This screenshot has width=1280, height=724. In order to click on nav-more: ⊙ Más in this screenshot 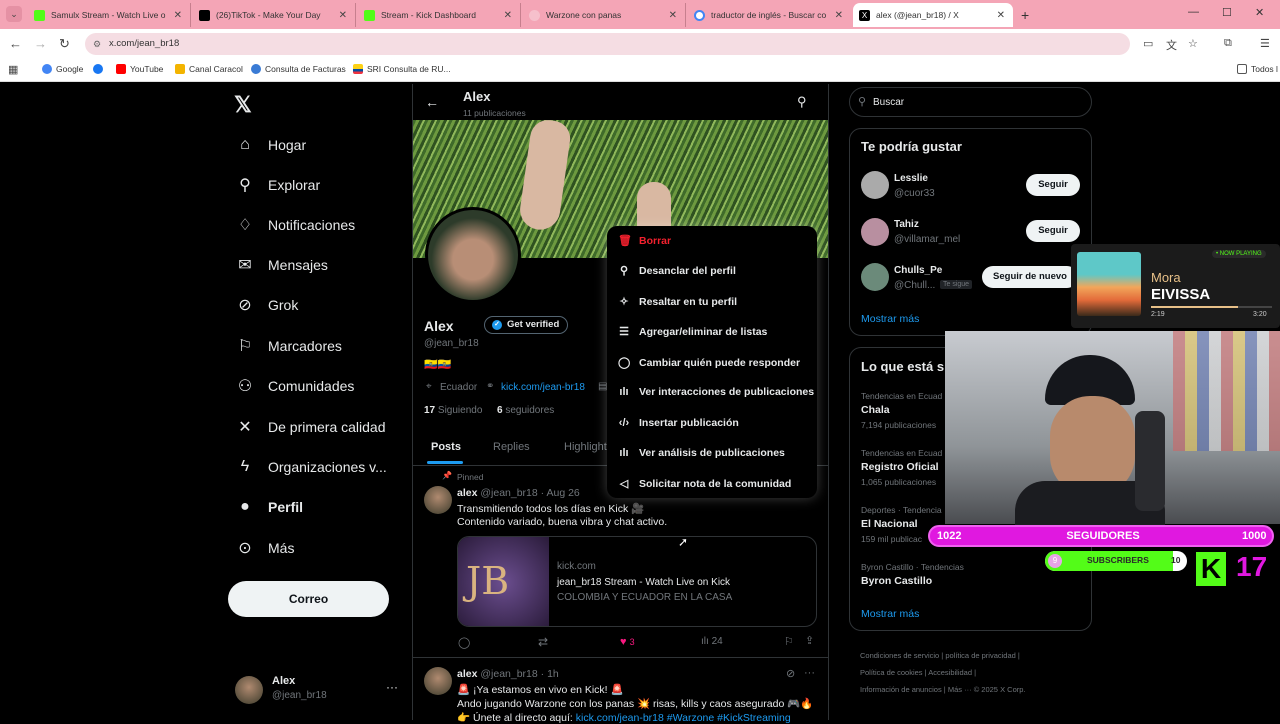, I will do `click(264, 548)`.